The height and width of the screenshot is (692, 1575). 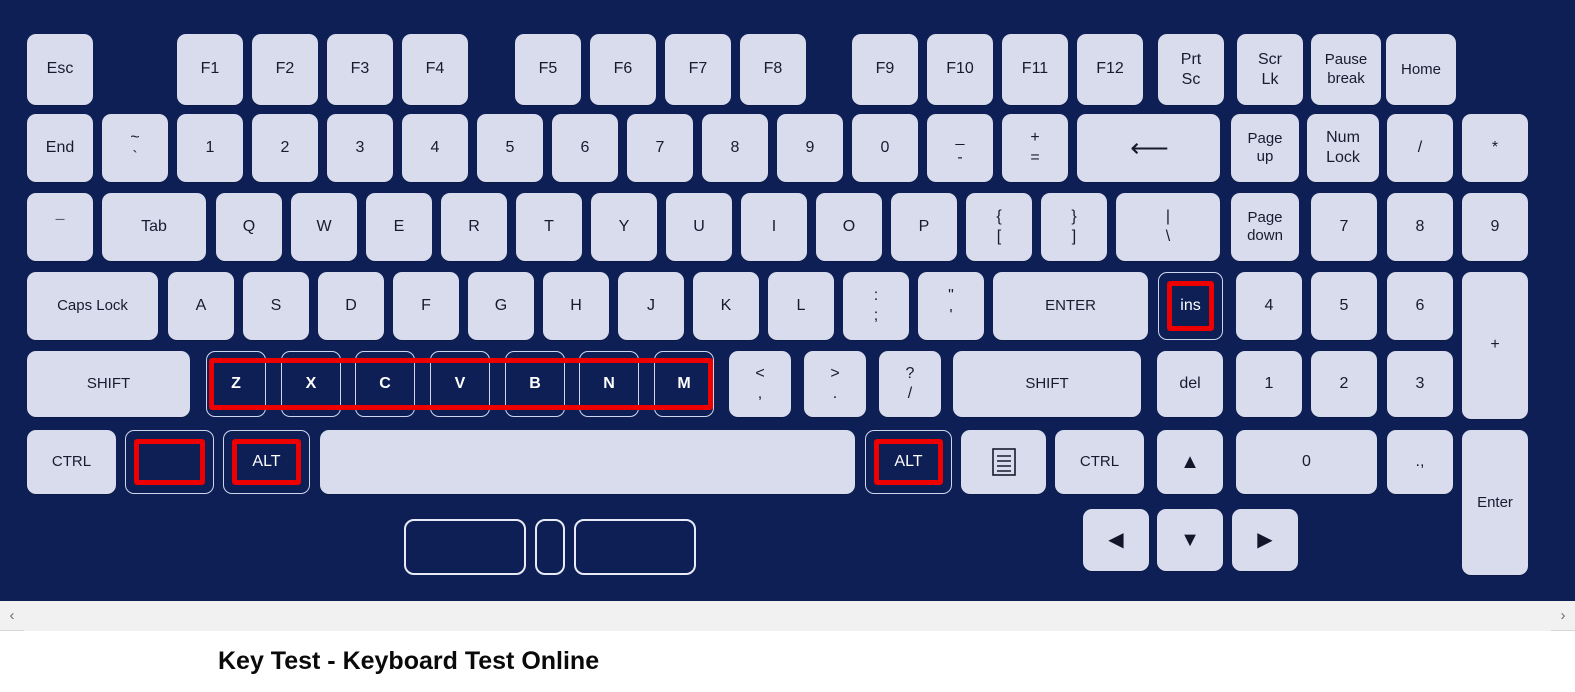 I want to click on key-f8: F8, so click(x=773, y=69).